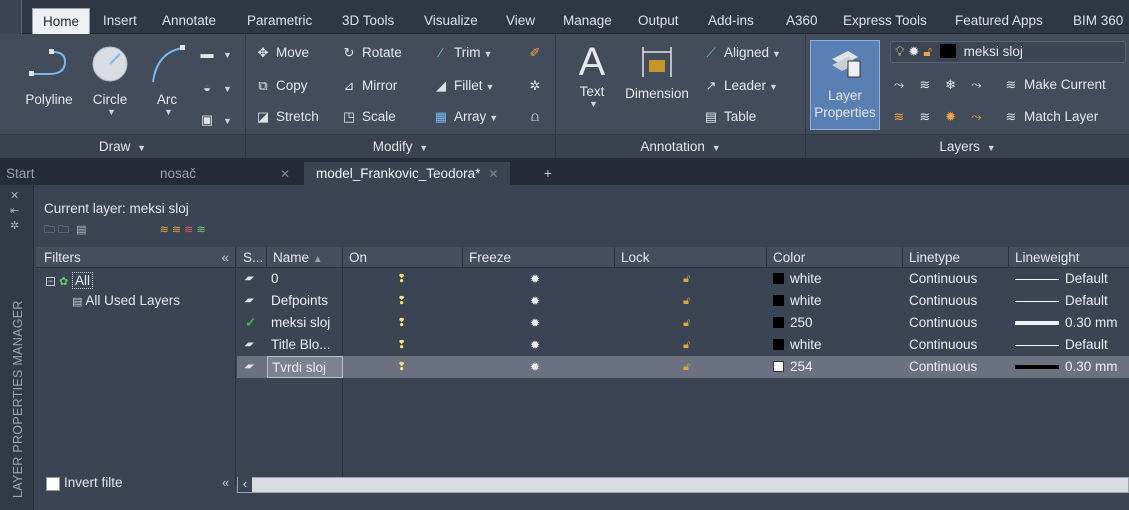 The width and height of the screenshot is (1129, 510). What do you see at coordinates (976, 117) in the screenshot?
I see `layer-unlock-icon: ⤳` at bounding box center [976, 117].